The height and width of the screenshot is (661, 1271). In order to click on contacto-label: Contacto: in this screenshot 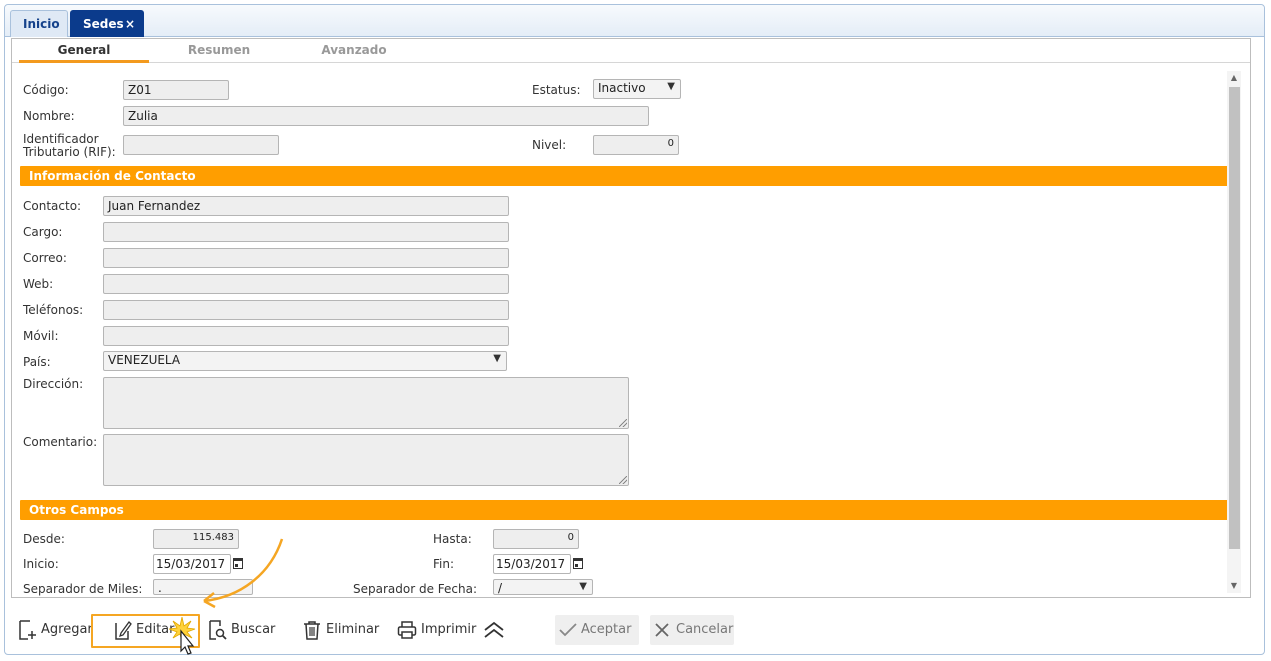, I will do `click(52, 206)`.